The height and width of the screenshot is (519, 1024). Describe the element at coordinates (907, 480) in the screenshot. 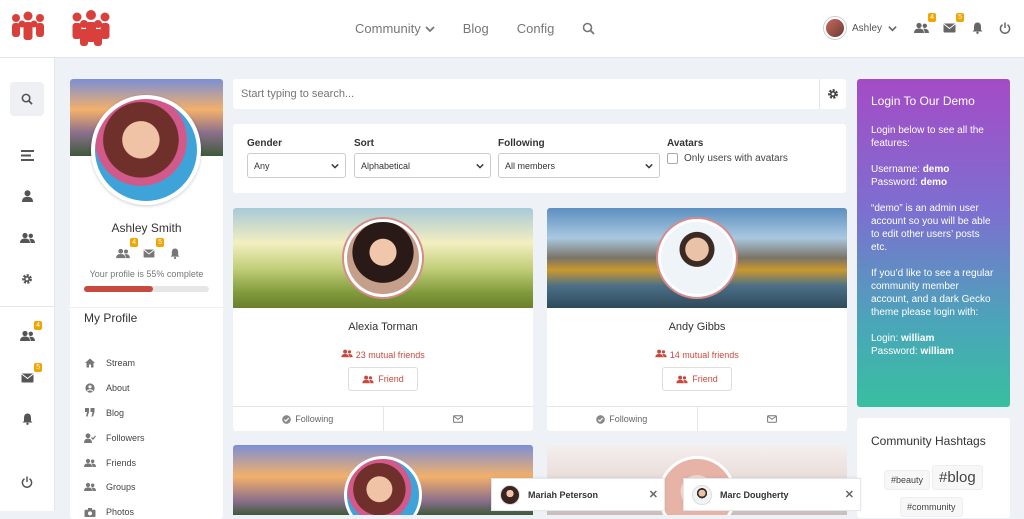

I see `hashtag-link: #beauty` at that location.